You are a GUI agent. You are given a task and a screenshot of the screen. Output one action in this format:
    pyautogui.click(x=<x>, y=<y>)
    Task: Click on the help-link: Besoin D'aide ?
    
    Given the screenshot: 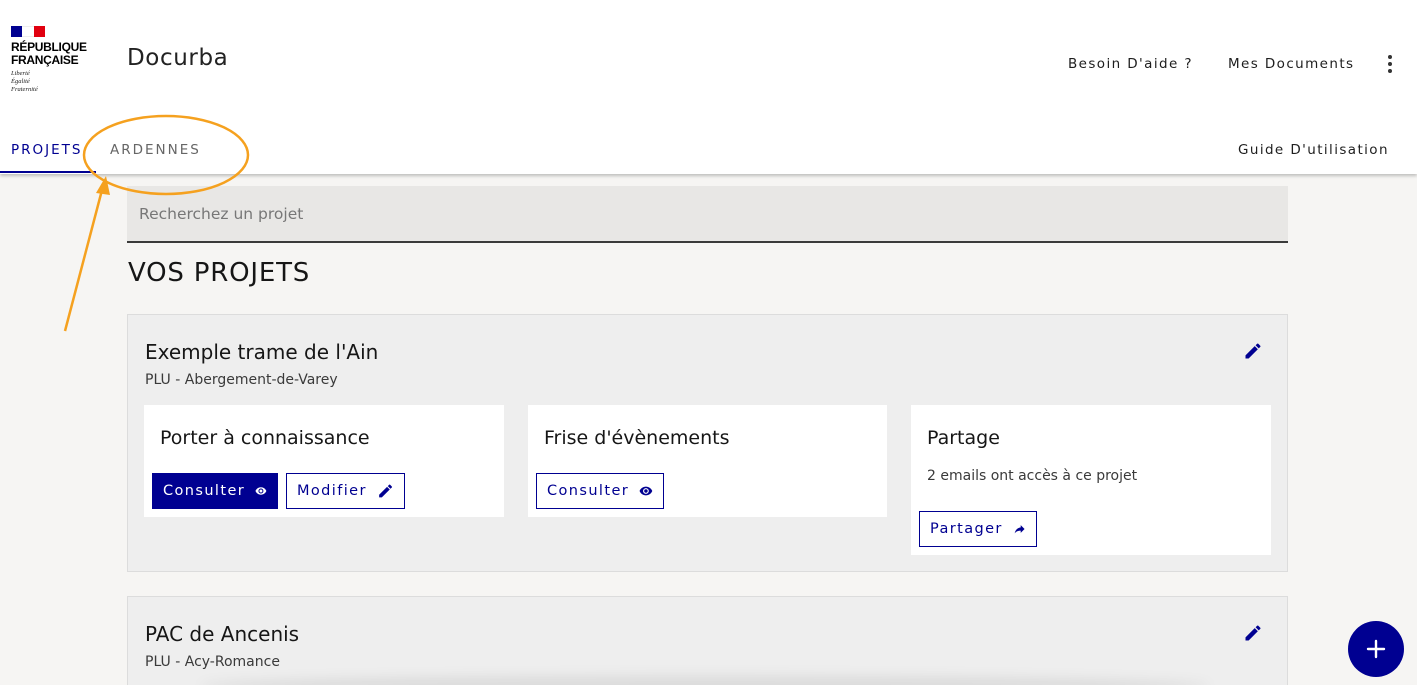 What is the action you would take?
    pyautogui.click(x=1130, y=64)
    